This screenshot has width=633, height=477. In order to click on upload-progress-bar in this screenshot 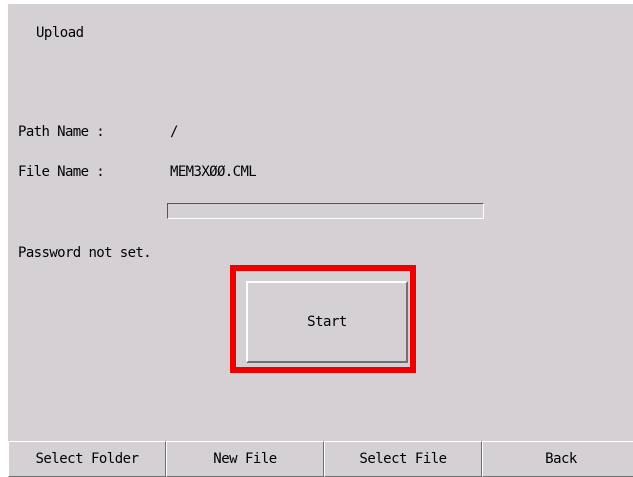, I will do `click(325, 211)`.